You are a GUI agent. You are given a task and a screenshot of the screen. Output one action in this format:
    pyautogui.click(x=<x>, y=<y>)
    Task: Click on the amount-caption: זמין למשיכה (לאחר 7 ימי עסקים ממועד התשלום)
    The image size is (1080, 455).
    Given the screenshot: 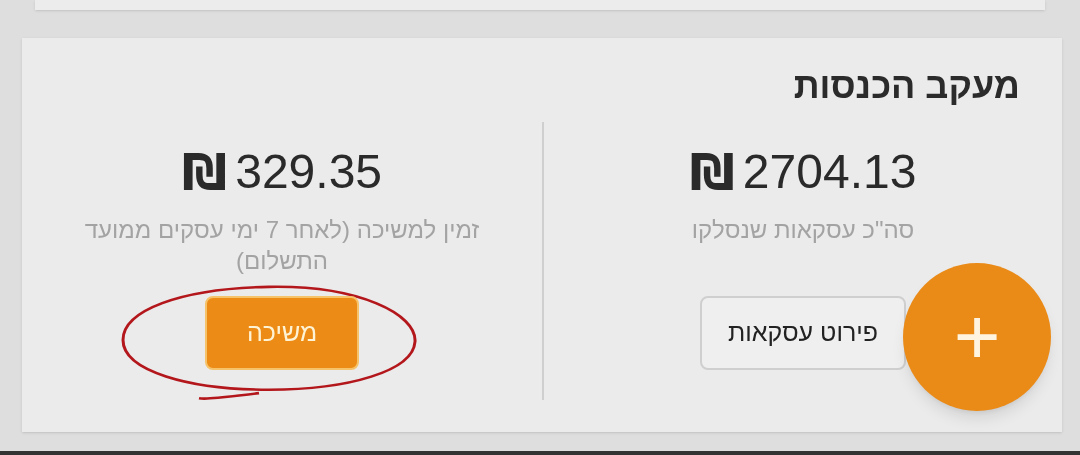 What is the action you would take?
    pyautogui.click(x=282, y=245)
    